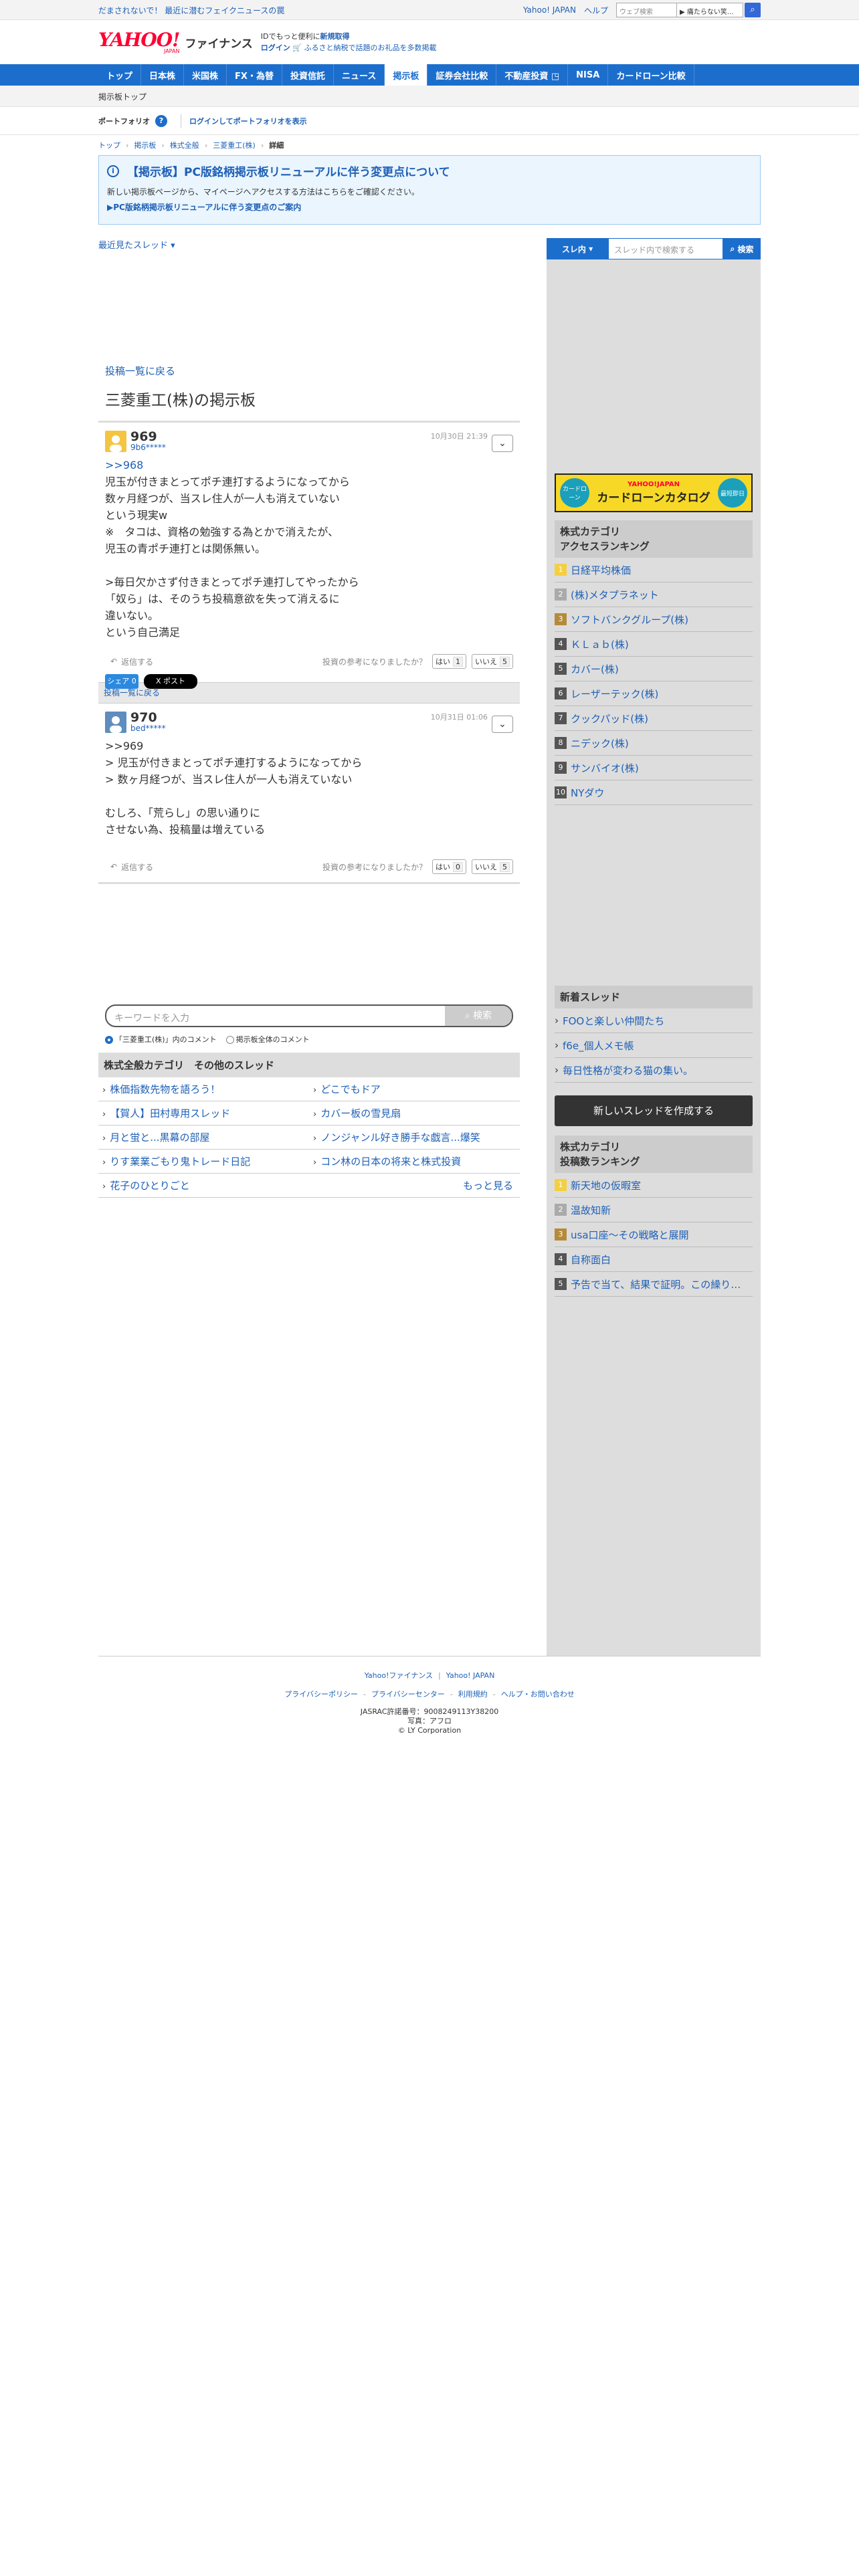 This screenshot has width=859, height=2576. Describe the element at coordinates (275, 1016) in the screenshot. I see `keyword-input: キーワードを入力` at that location.